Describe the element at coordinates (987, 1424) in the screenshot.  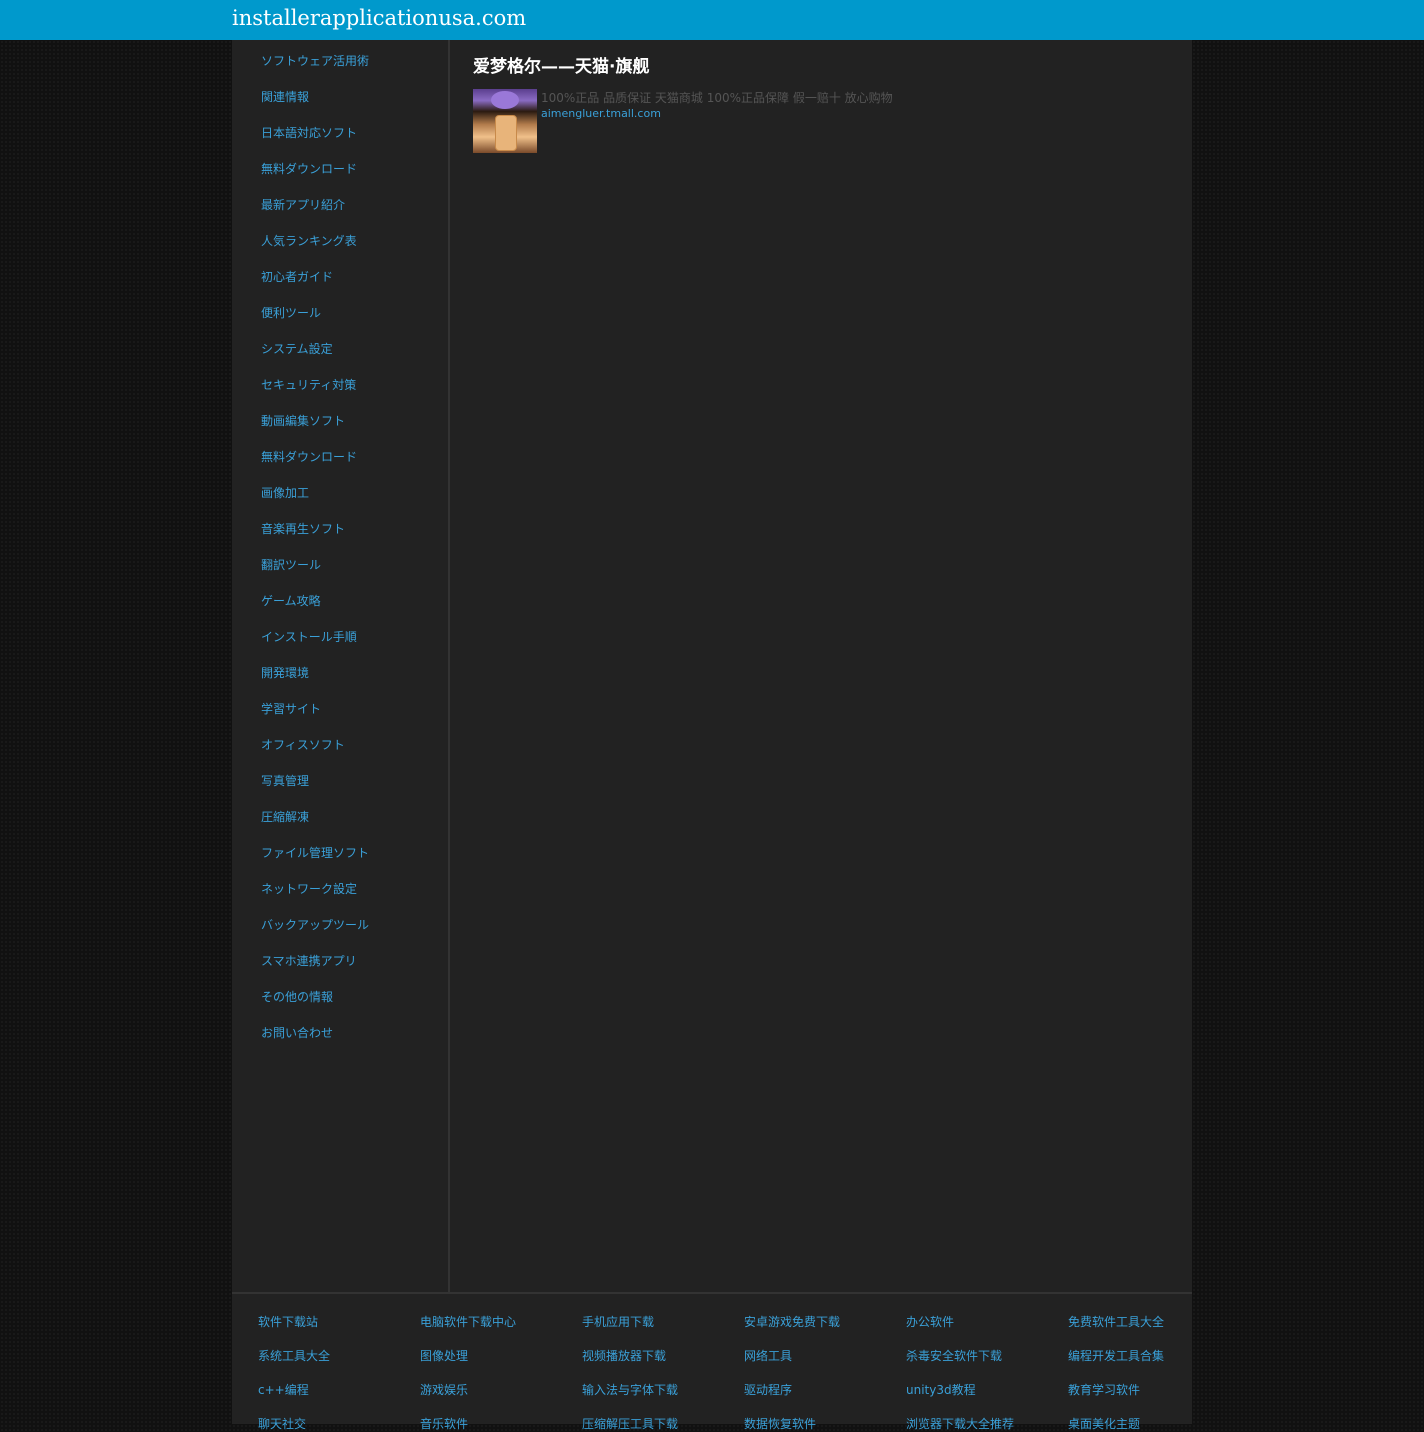
I see `footer-link: 浏览器下载大全推荐` at that location.